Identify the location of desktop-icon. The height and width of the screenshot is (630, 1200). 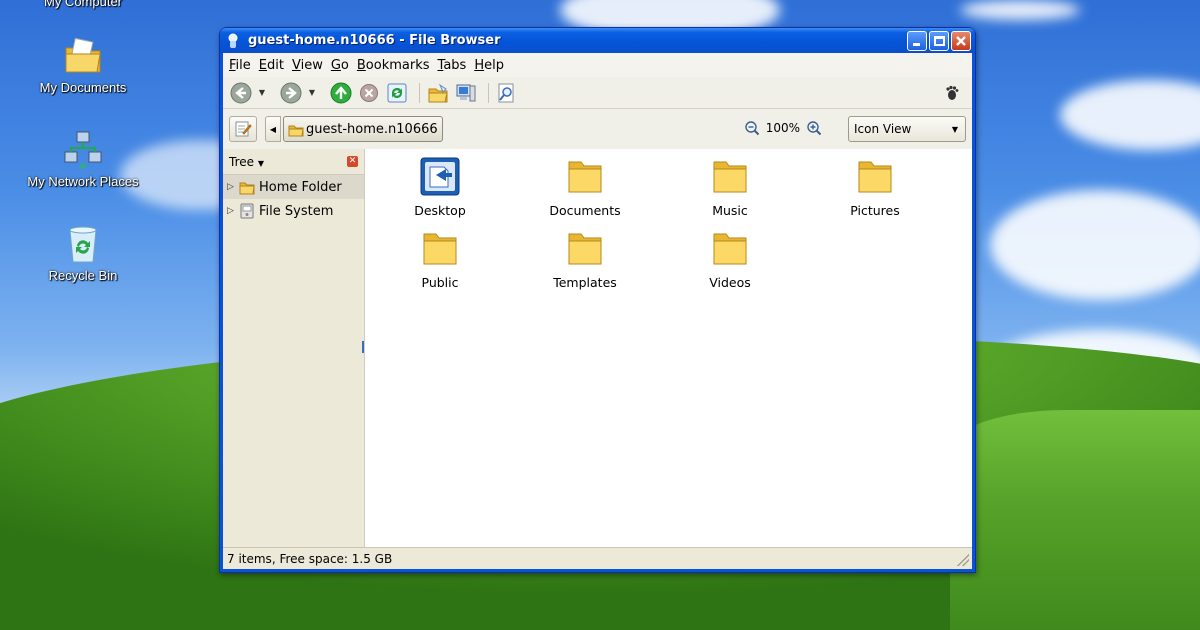
(440, 177).